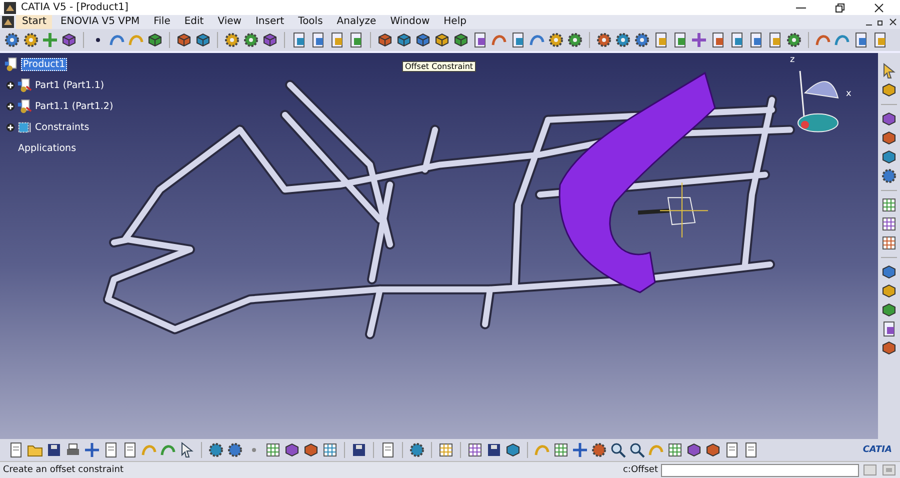 Image resolution: width=900 pixels, height=478 pixels. I want to click on tree-item: Constraints, so click(62, 127).